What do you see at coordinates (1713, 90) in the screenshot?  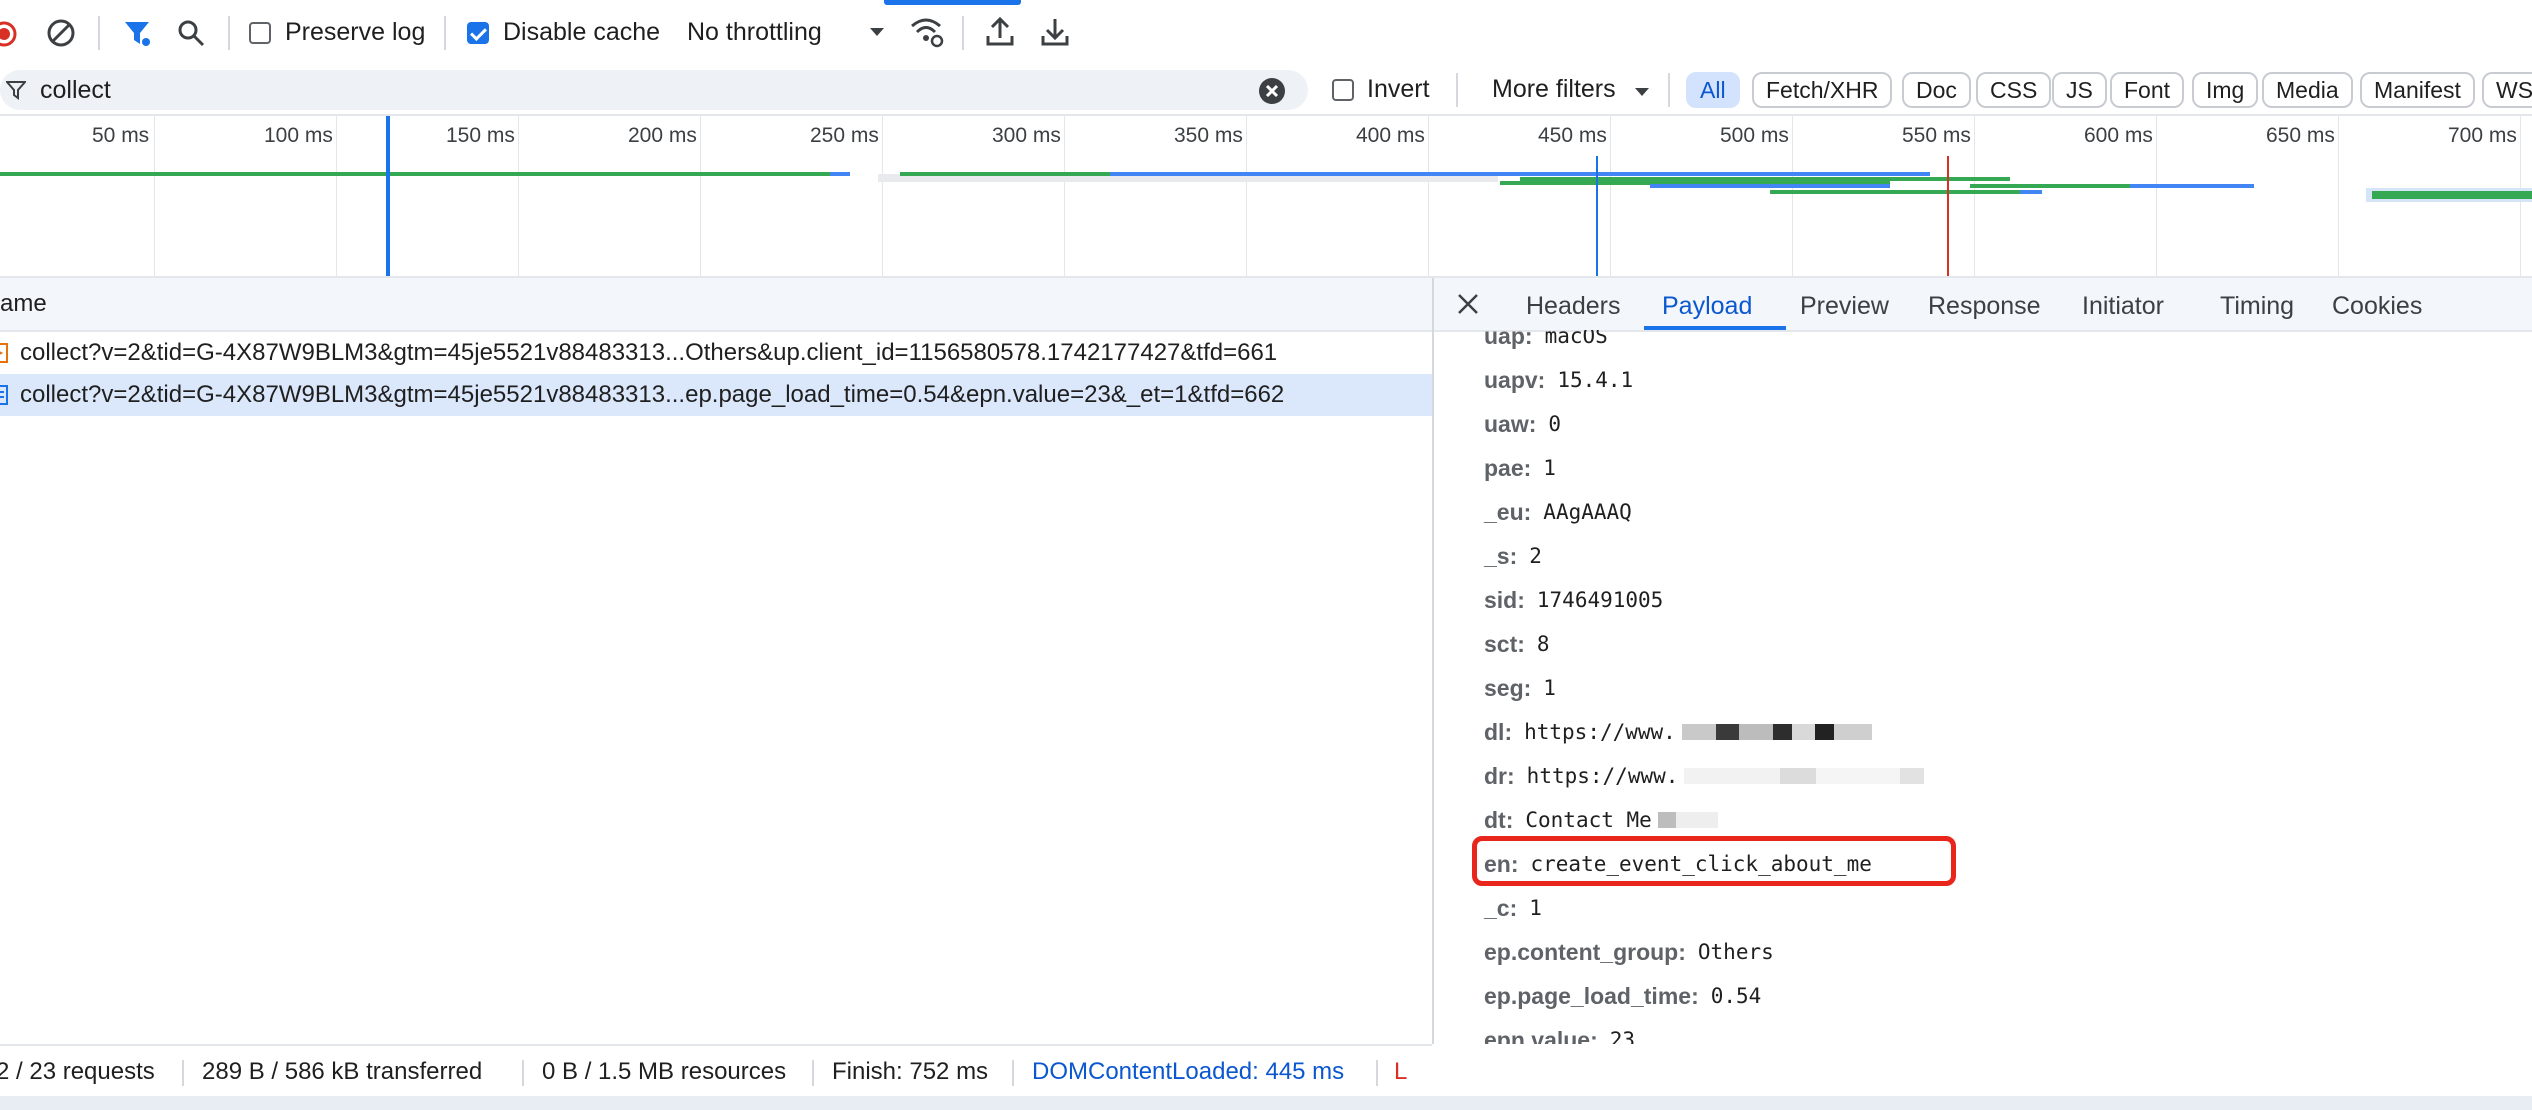 I see `type-filter-all: All` at bounding box center [1713, 90].